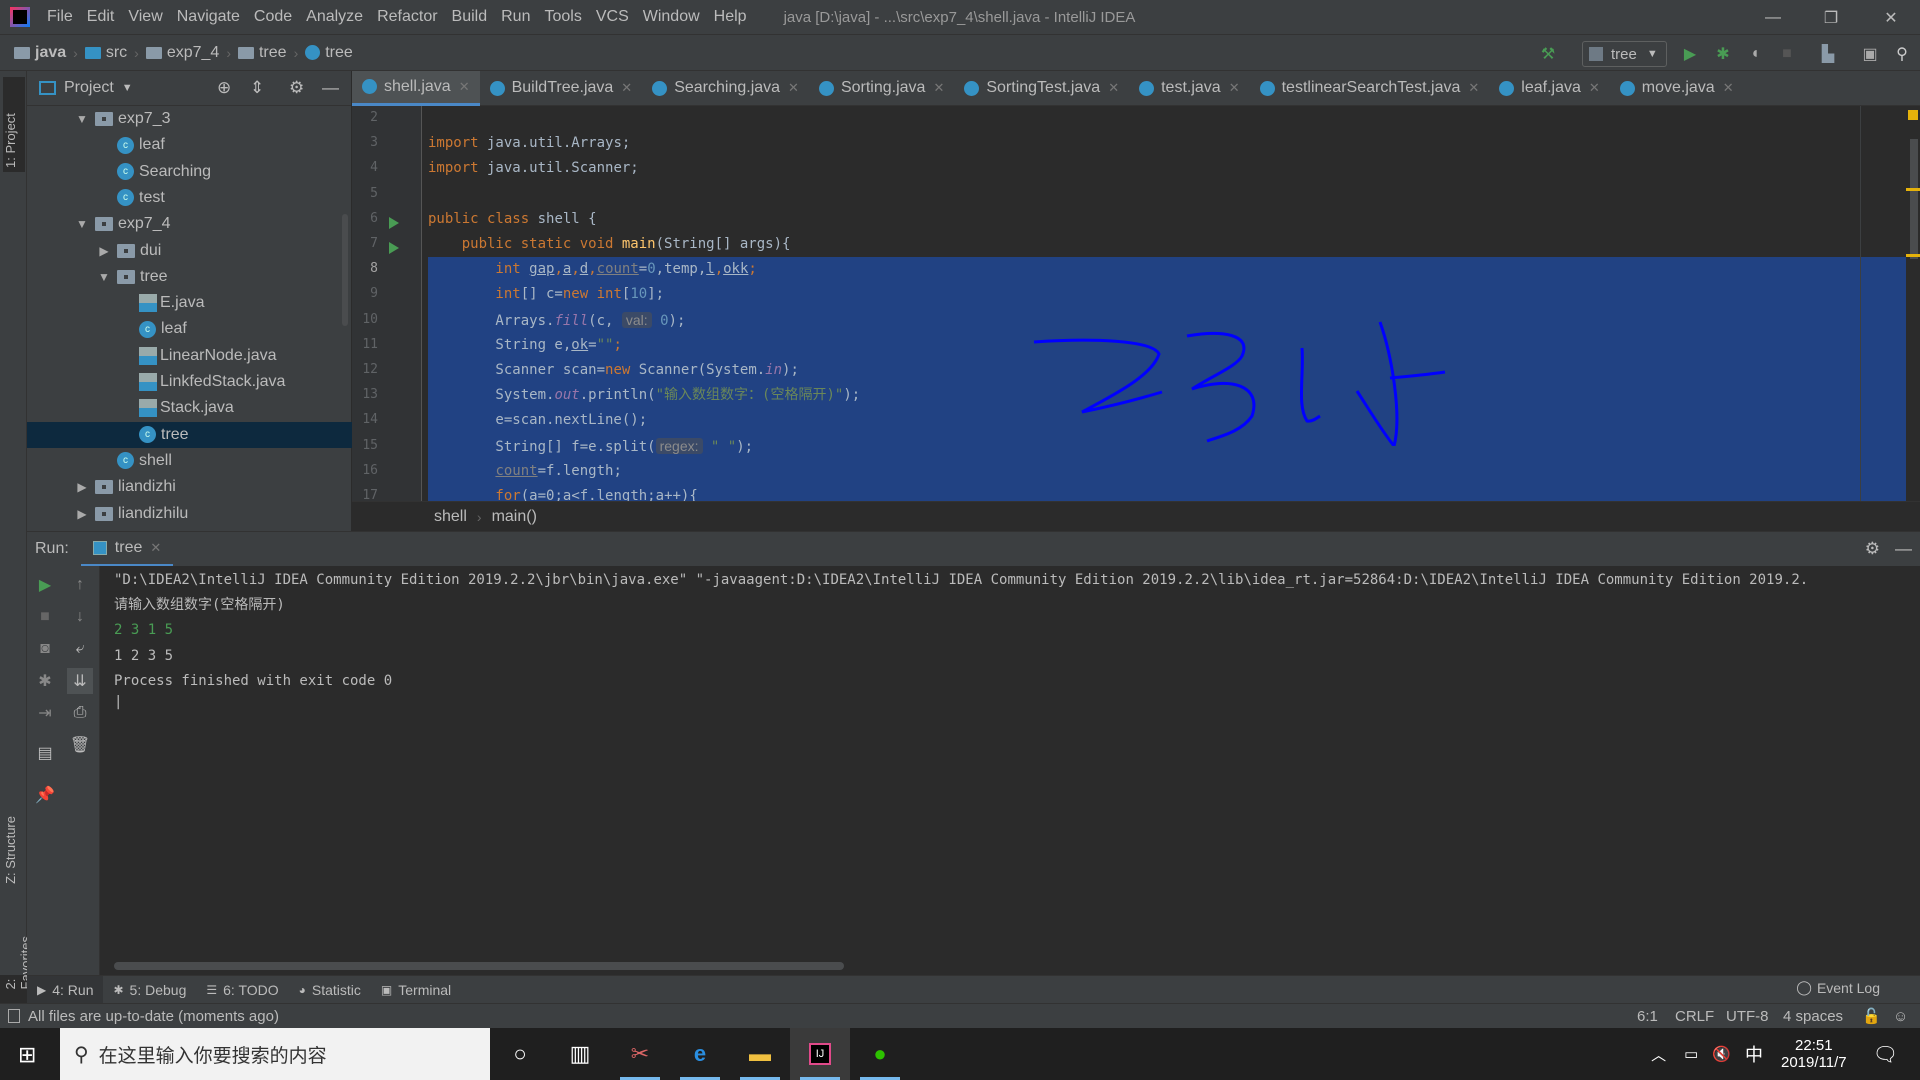 The width and height of the screenshot is (1920, 1080). I want to click on cortana-icon: ○, so click(520, 1054).